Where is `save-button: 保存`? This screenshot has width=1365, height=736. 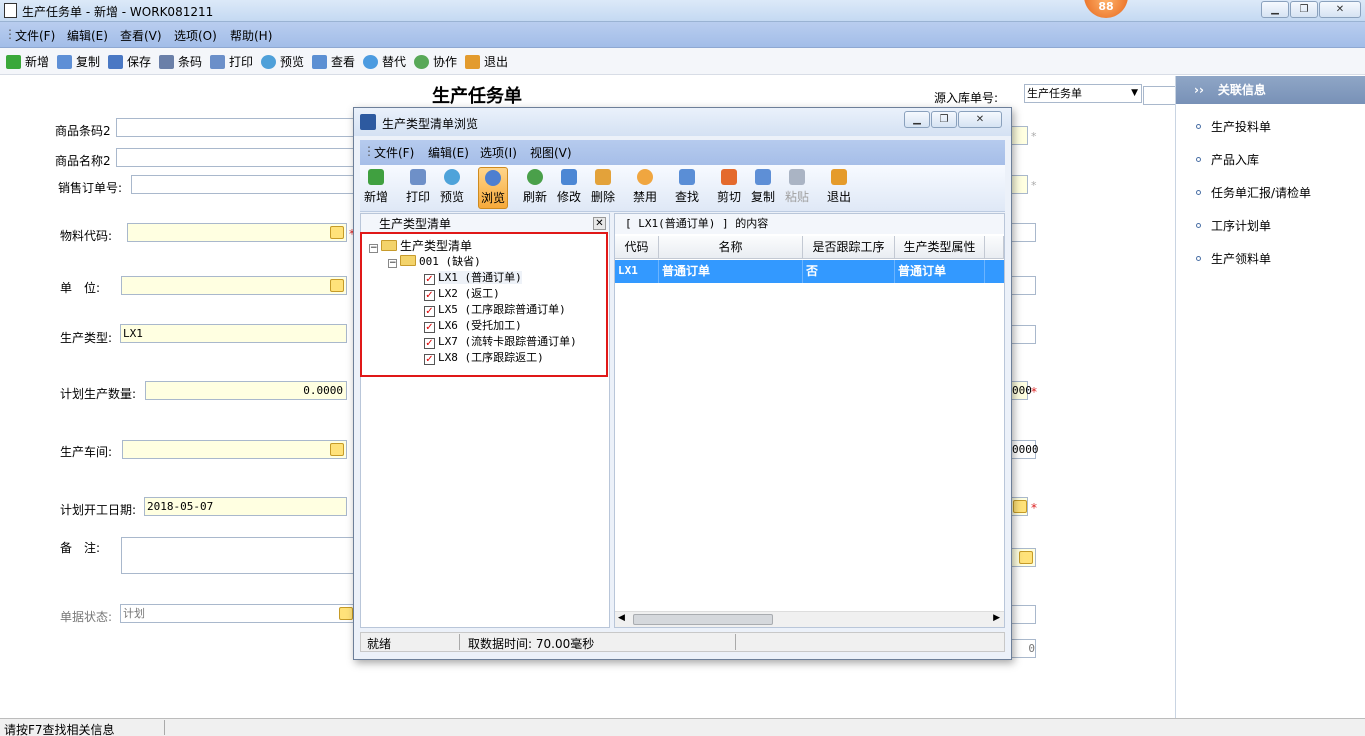 save-button: 保存 is located at coordinates (129, 62).